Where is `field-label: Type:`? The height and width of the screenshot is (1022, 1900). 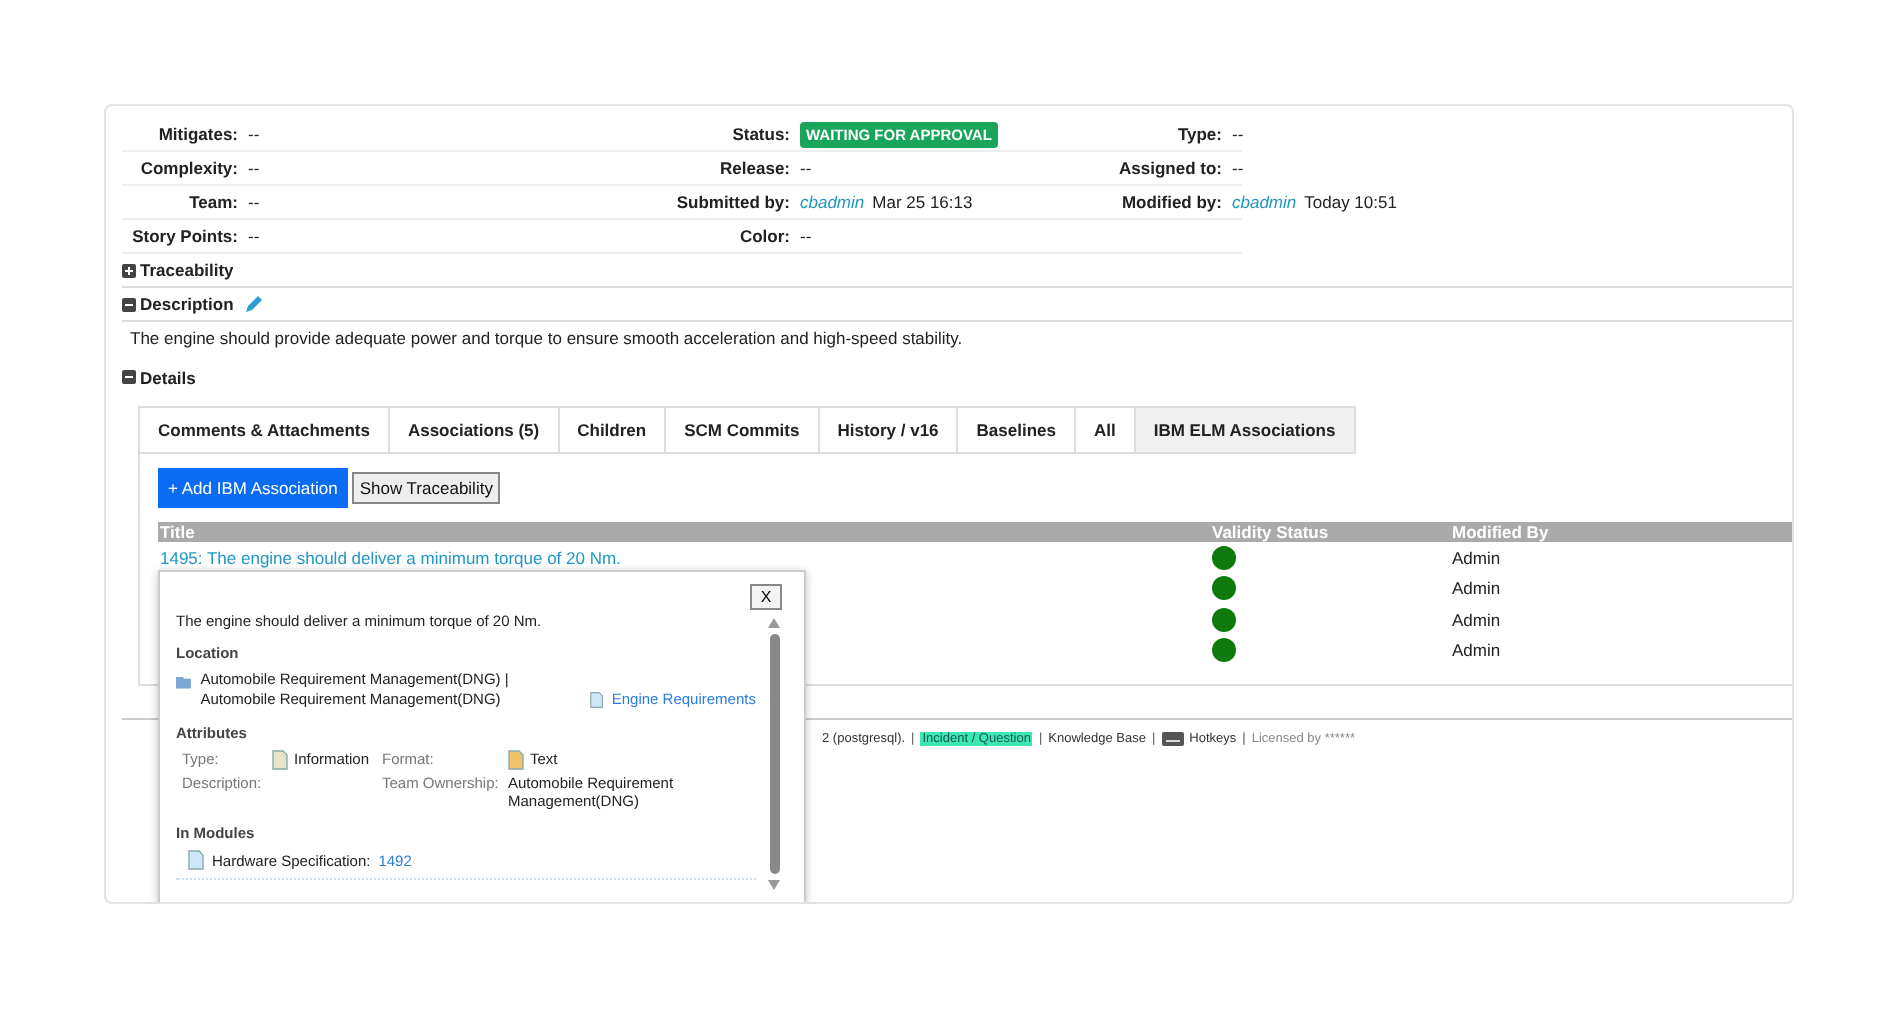
field-label: Type: is located at coordinates (1198, 134).